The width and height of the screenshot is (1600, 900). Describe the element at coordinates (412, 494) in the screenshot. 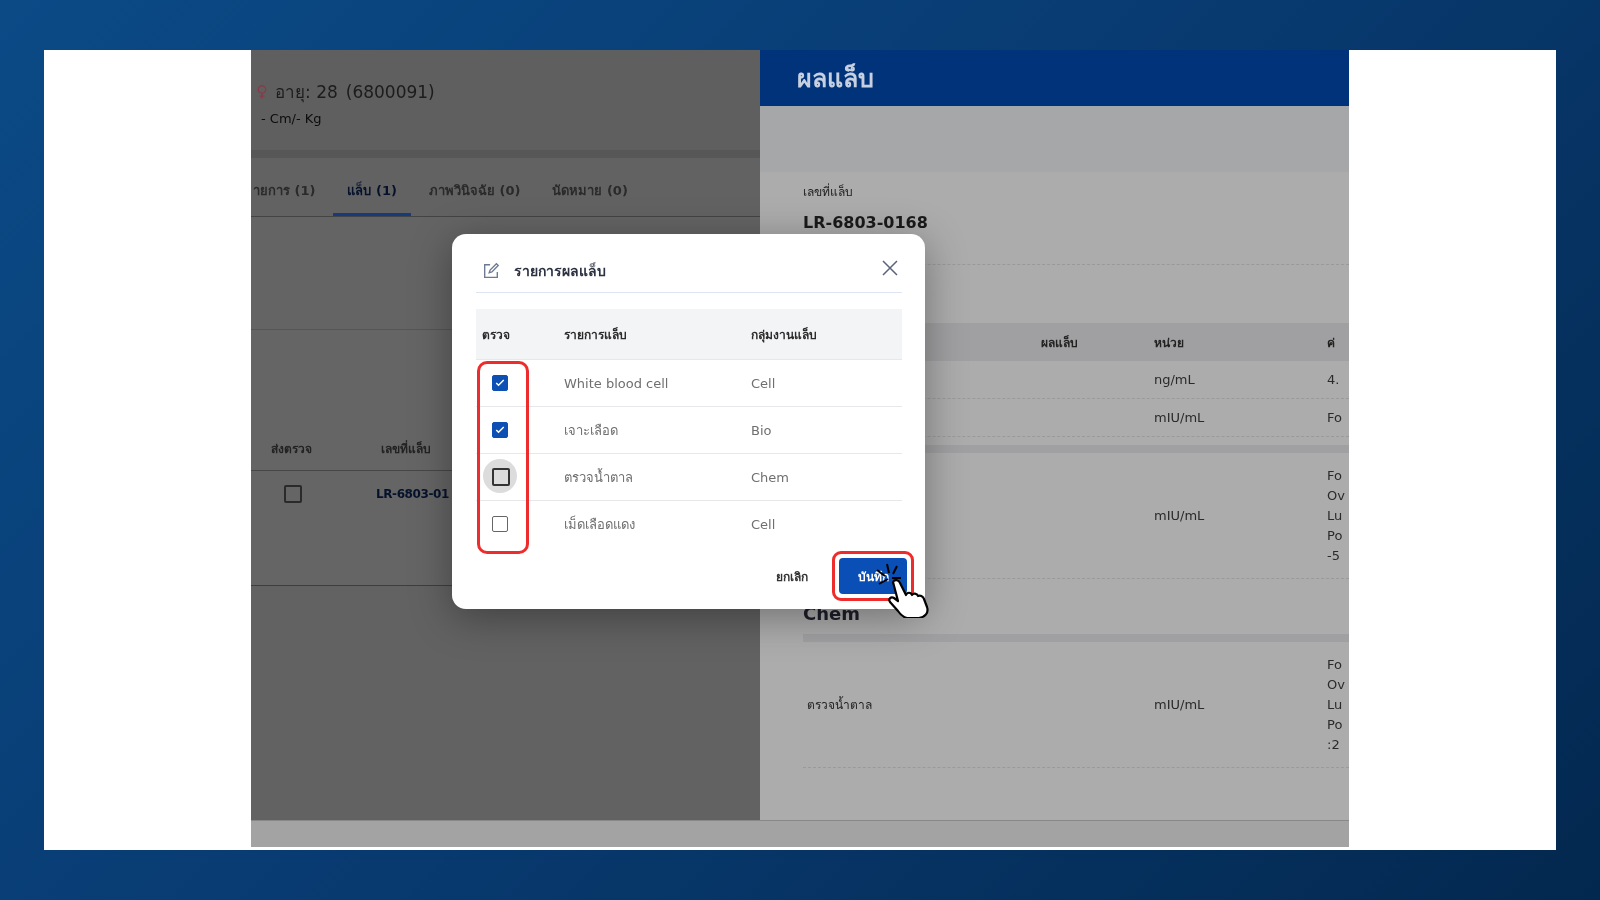

I see `lab-number-link: LR-6803-01` at that location.